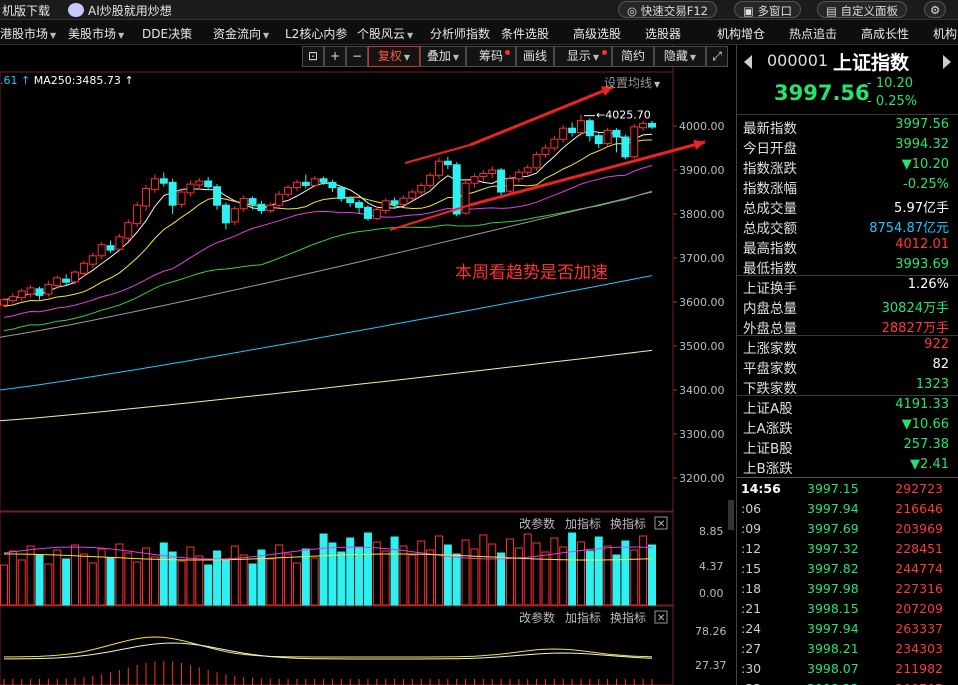  Describe the element at coordinates (394, 56) in the screenshot. I see `restore-rights-button: 复权 ▼` at that location.